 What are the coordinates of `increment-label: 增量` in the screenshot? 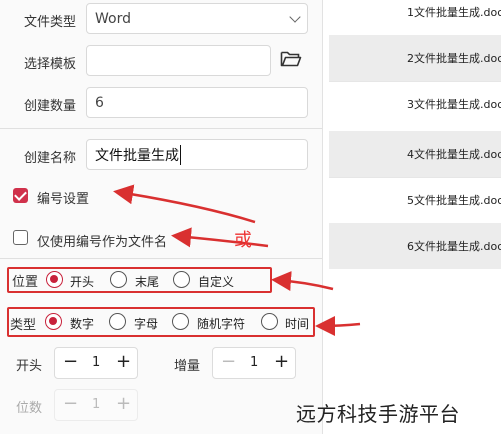 It's located at (187, 366).